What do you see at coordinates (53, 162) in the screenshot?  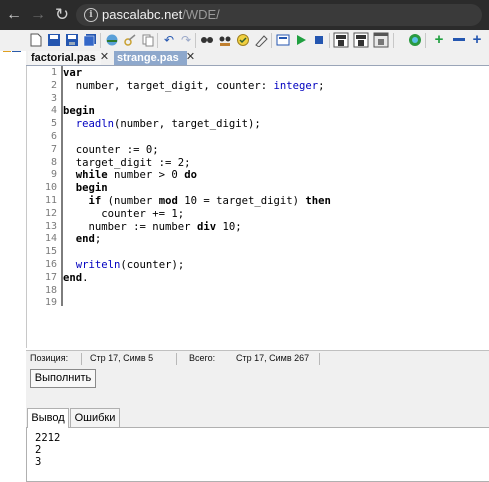 I see `line-number: 8` at bounding box center [53, 162].